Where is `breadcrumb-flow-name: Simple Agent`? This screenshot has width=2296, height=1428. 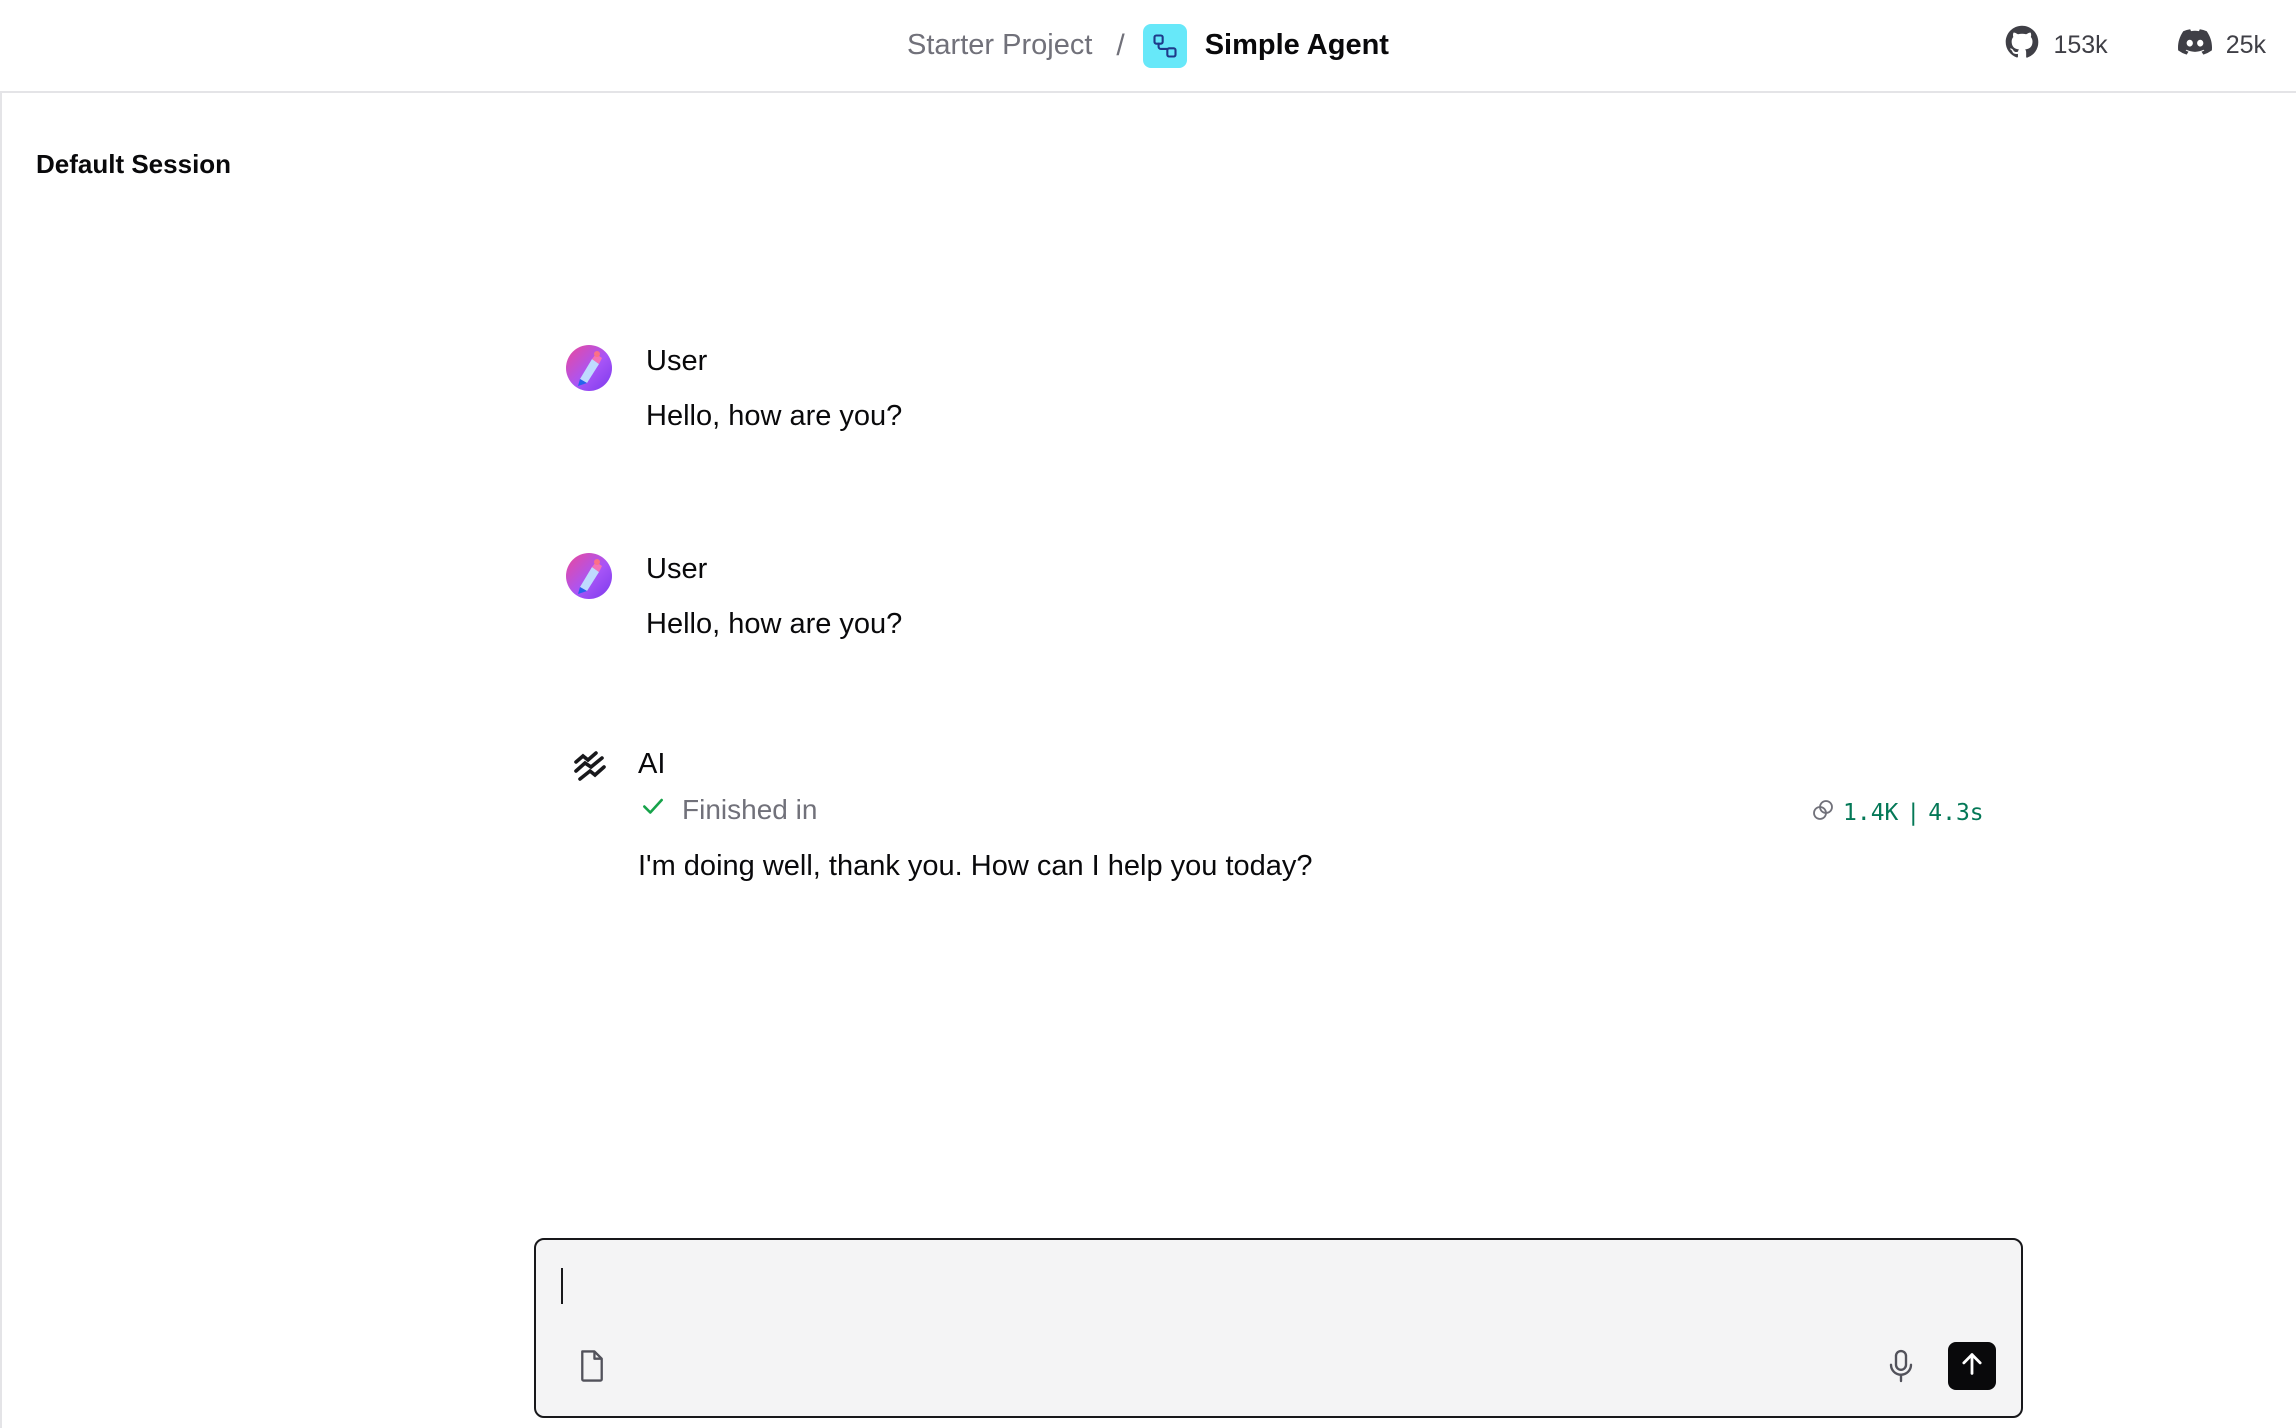 breadcrumb-flow-name: Simple Agent is located at coordinates (1297, 45).